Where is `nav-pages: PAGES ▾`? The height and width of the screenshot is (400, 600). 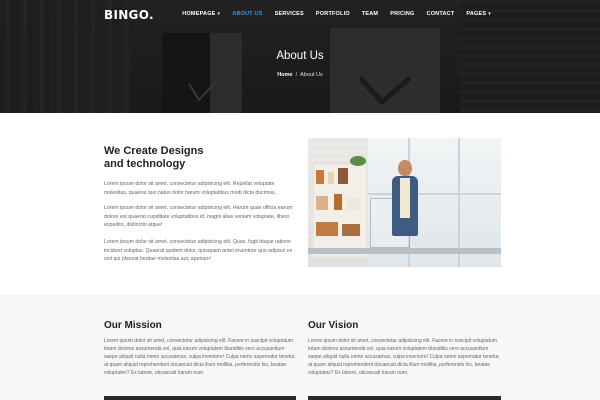 nav-pages: PAGES ▾ is located at coordinates (478, 14).